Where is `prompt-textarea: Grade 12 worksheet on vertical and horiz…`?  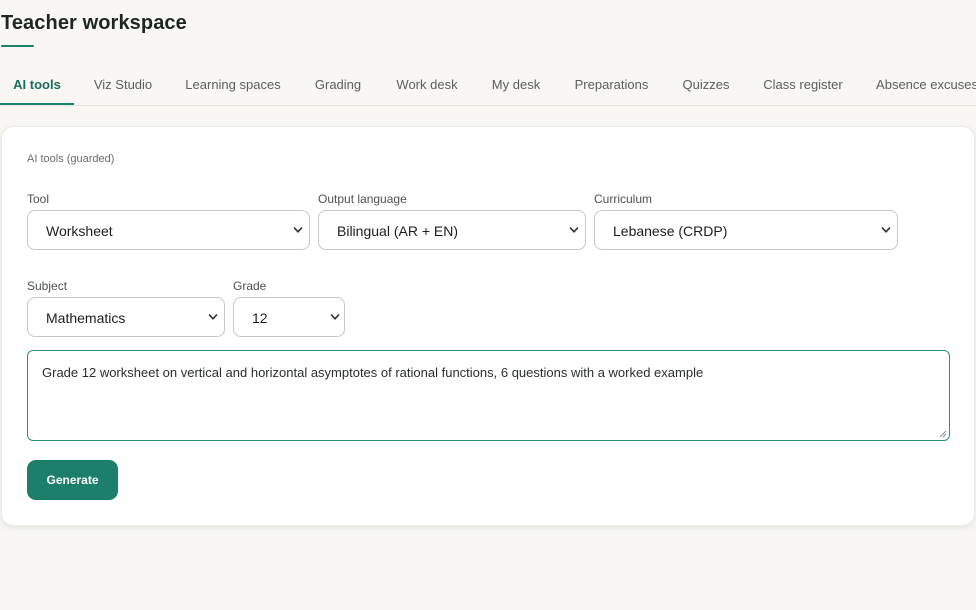
prompt-textarea: Grade 12 worksheet on vertical and horiz… is located at coordinates (488, 395).